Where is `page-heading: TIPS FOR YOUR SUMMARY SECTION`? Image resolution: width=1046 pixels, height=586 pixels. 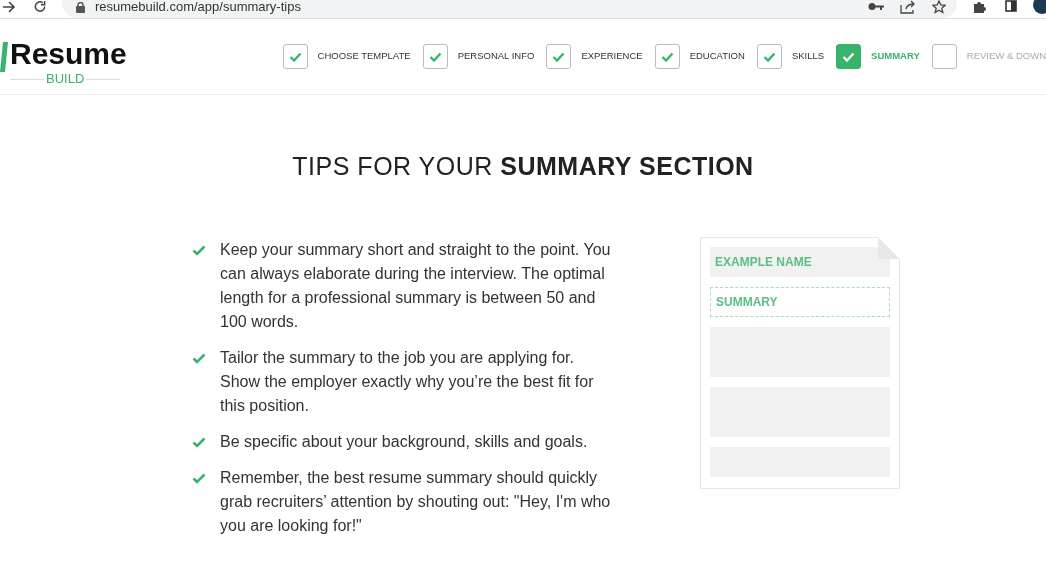 page-heading: TIPS FOR YOUR SUMMARY SECTION is located at coordinates (523, 166).